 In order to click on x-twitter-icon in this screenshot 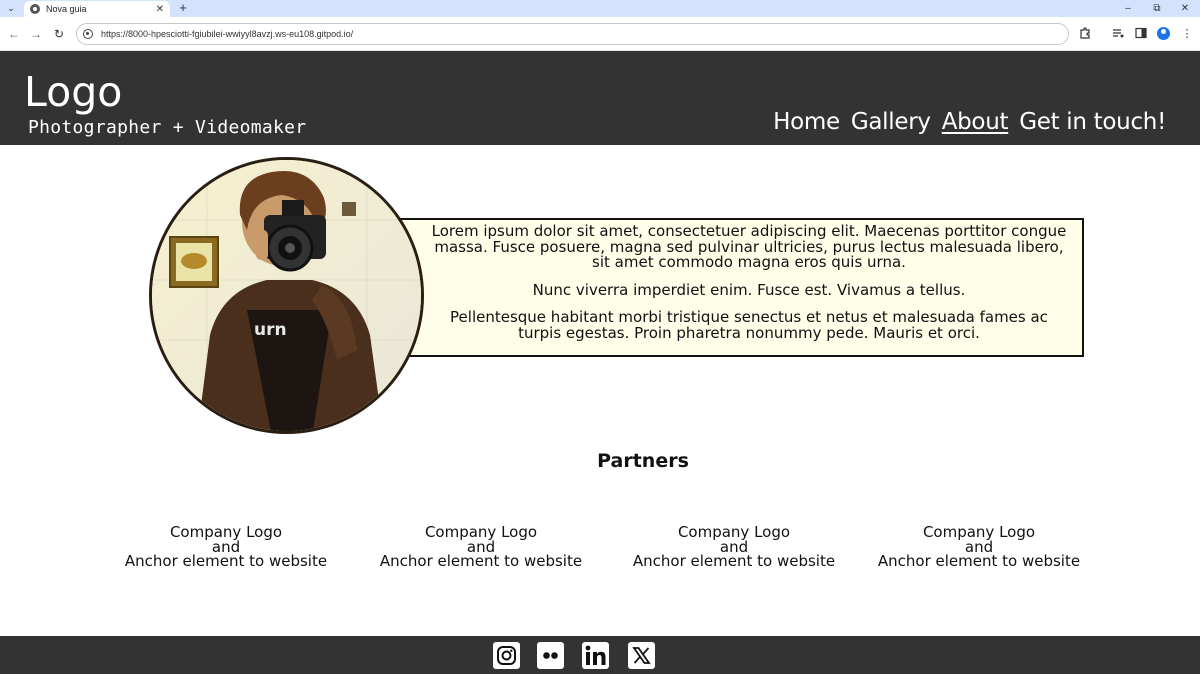, I will do `click(641, 655)`.